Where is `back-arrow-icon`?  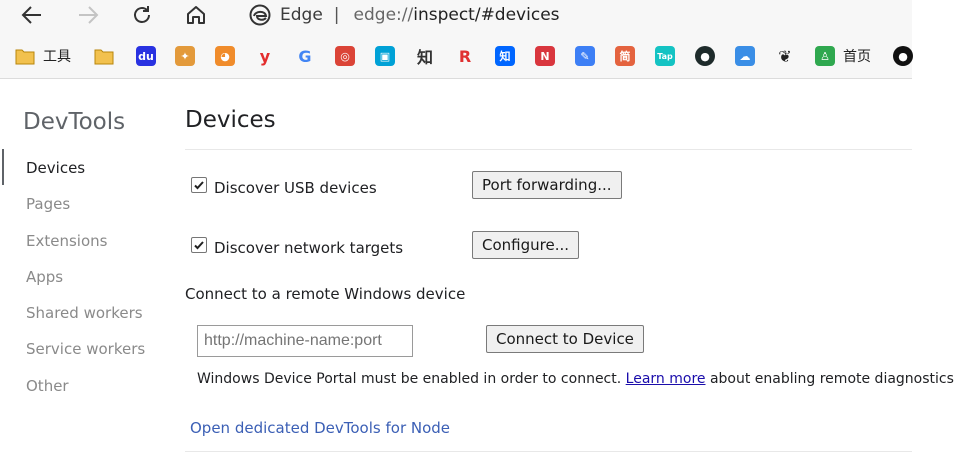
back-arrow-icon is located at coordinates (31, 15).